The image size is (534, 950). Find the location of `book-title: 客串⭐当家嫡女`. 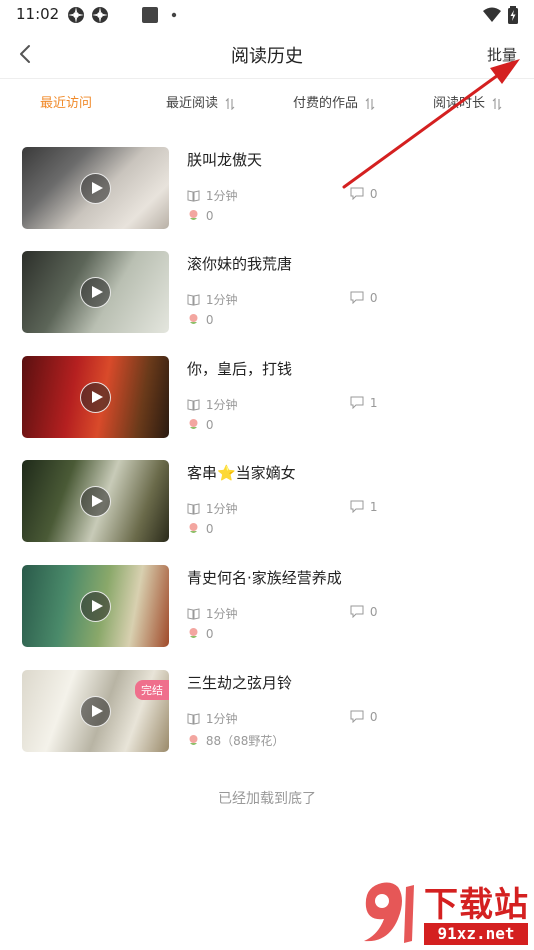

book-title: 客串⭐当家嫡女 is located at coordinates (241, 473).